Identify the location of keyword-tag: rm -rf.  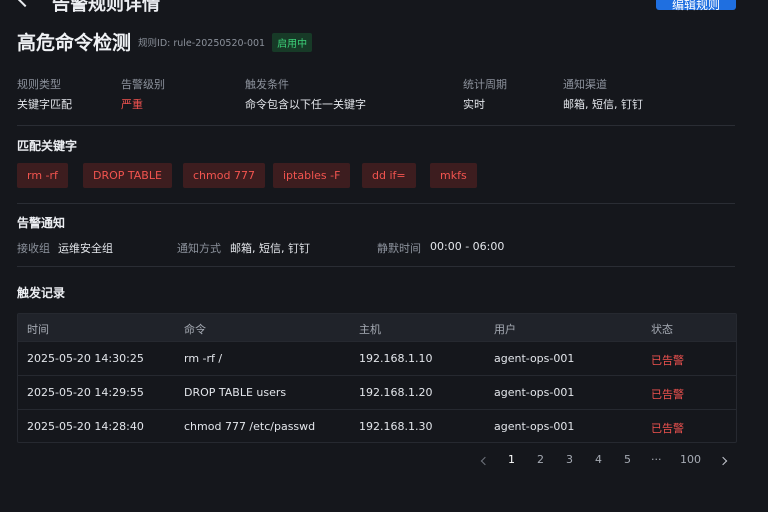
(42, 175).